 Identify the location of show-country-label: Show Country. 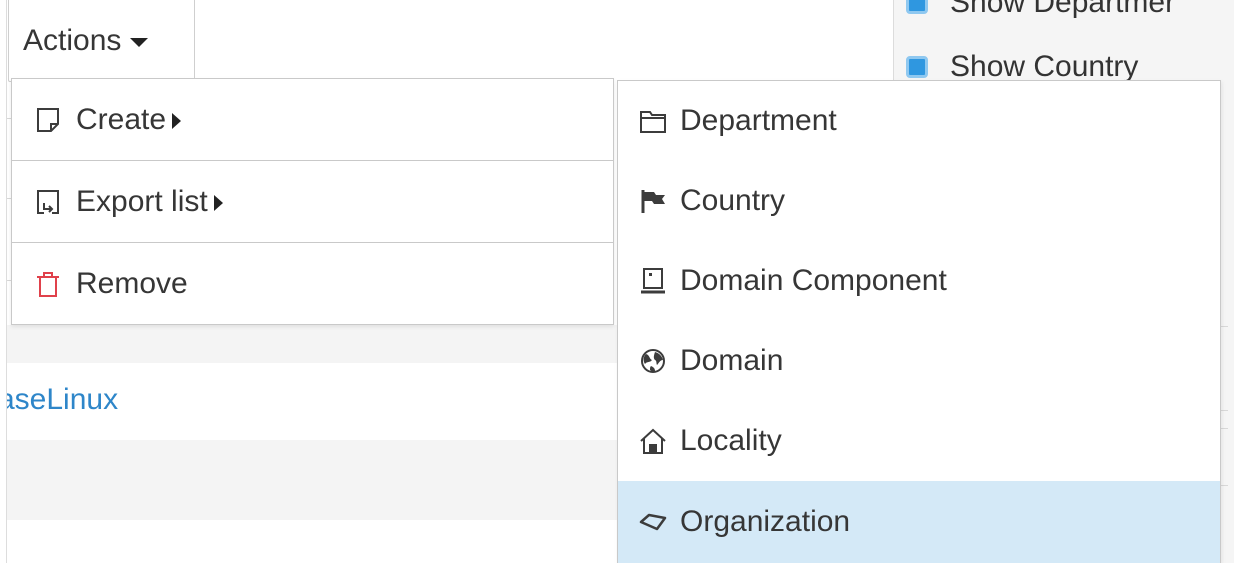
(1044, 66).